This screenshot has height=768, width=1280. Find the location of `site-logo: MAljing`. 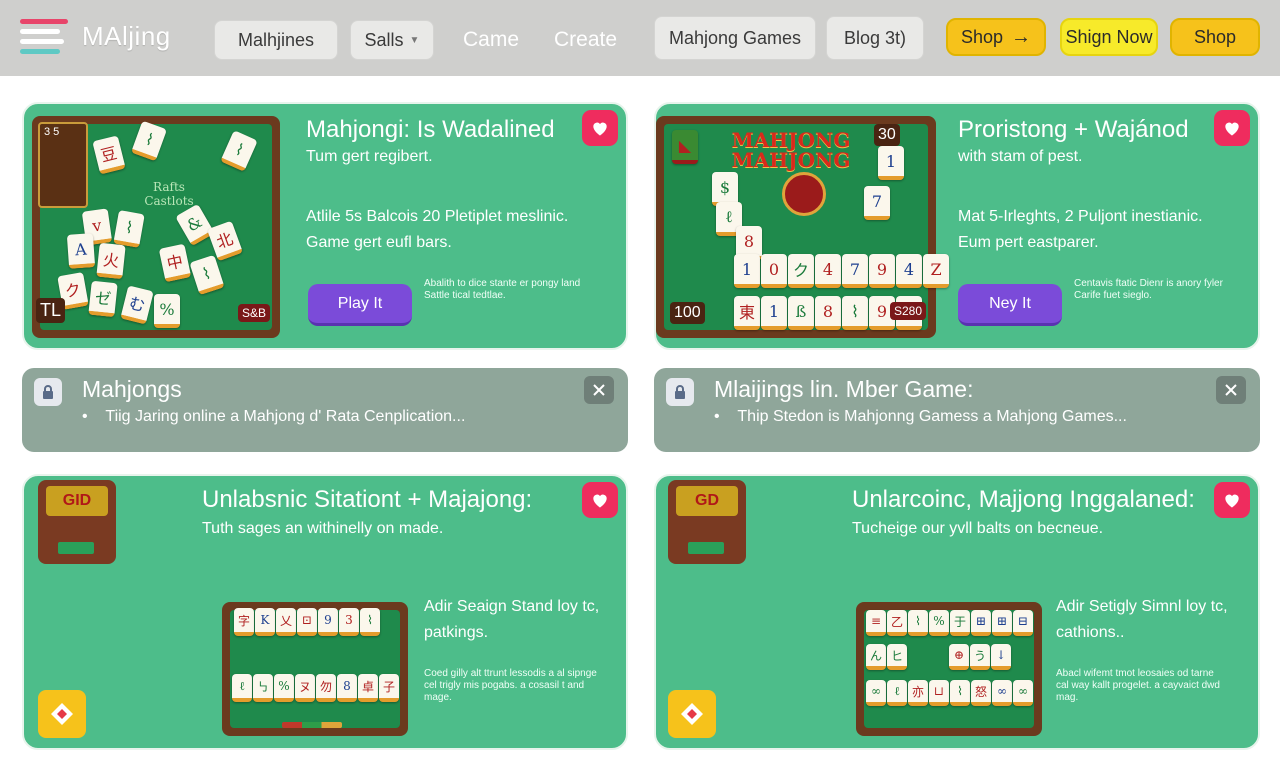

site-logo: MAljing is located at coordinates (95, 36).